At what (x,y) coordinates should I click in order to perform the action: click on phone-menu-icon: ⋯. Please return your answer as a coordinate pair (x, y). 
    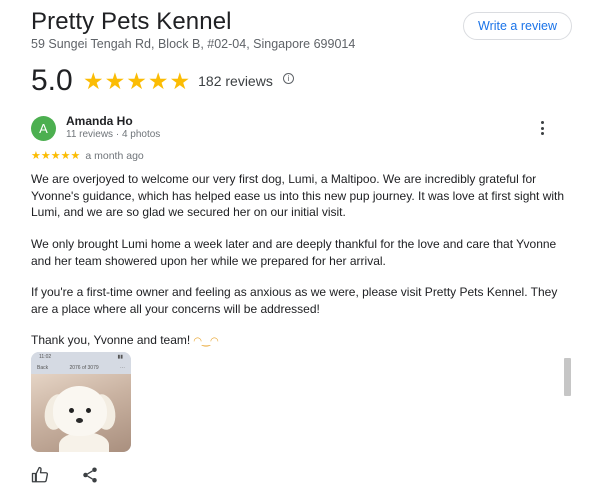
    Looking at the image, I should click on (122, 368).